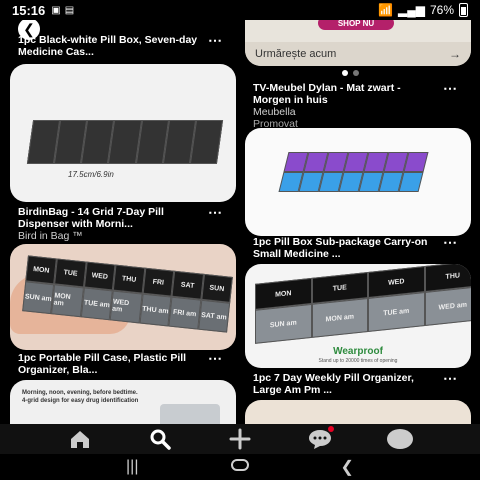 This screenshot has width=480, height=480. Describe the element at coordinates (80, 439) in the screenshot. I see `home-icon` at that location.